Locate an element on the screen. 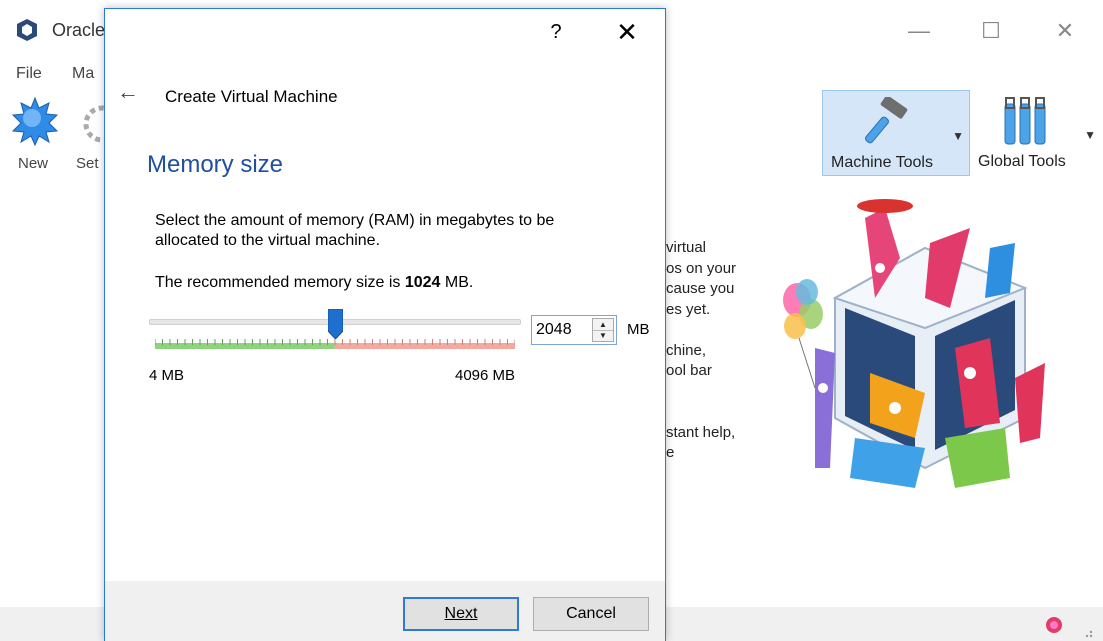  resize-grip-icon is located at coordinates (1087, 632).